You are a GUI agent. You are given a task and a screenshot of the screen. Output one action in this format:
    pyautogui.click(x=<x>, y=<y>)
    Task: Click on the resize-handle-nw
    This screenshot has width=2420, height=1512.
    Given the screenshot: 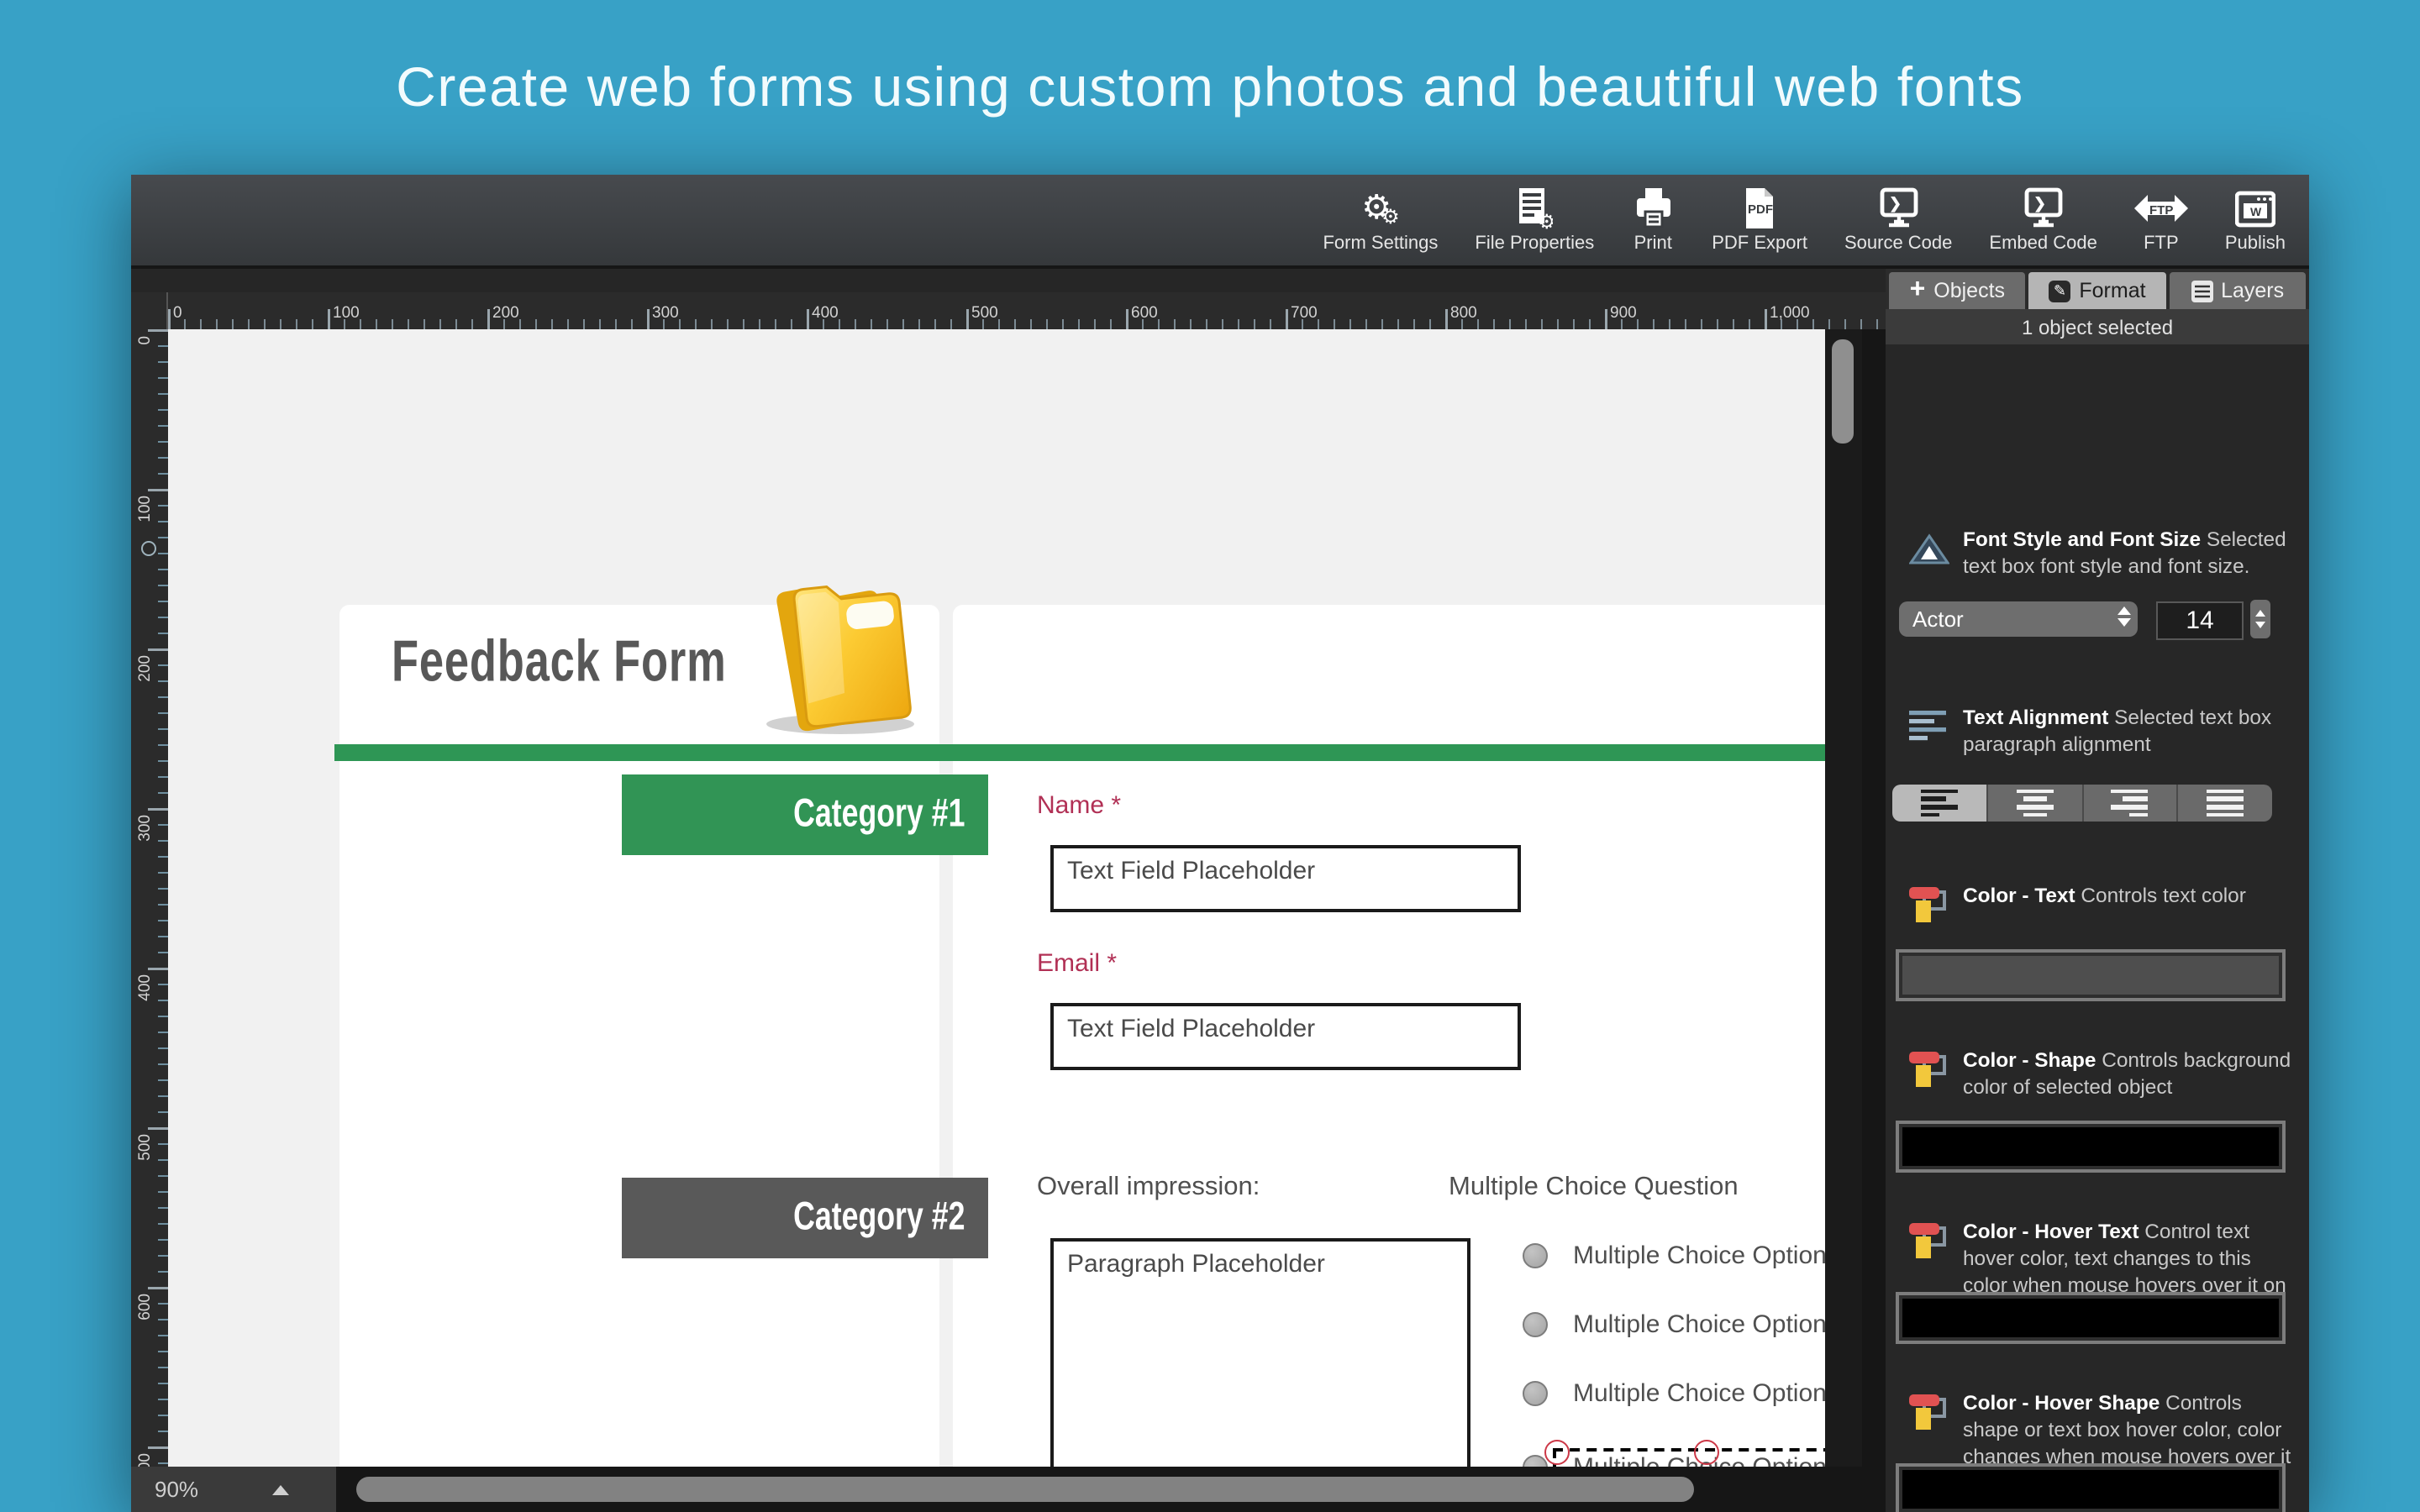 What is the action you would take?
    pyautogui.click(x=1557, y=1452)
    